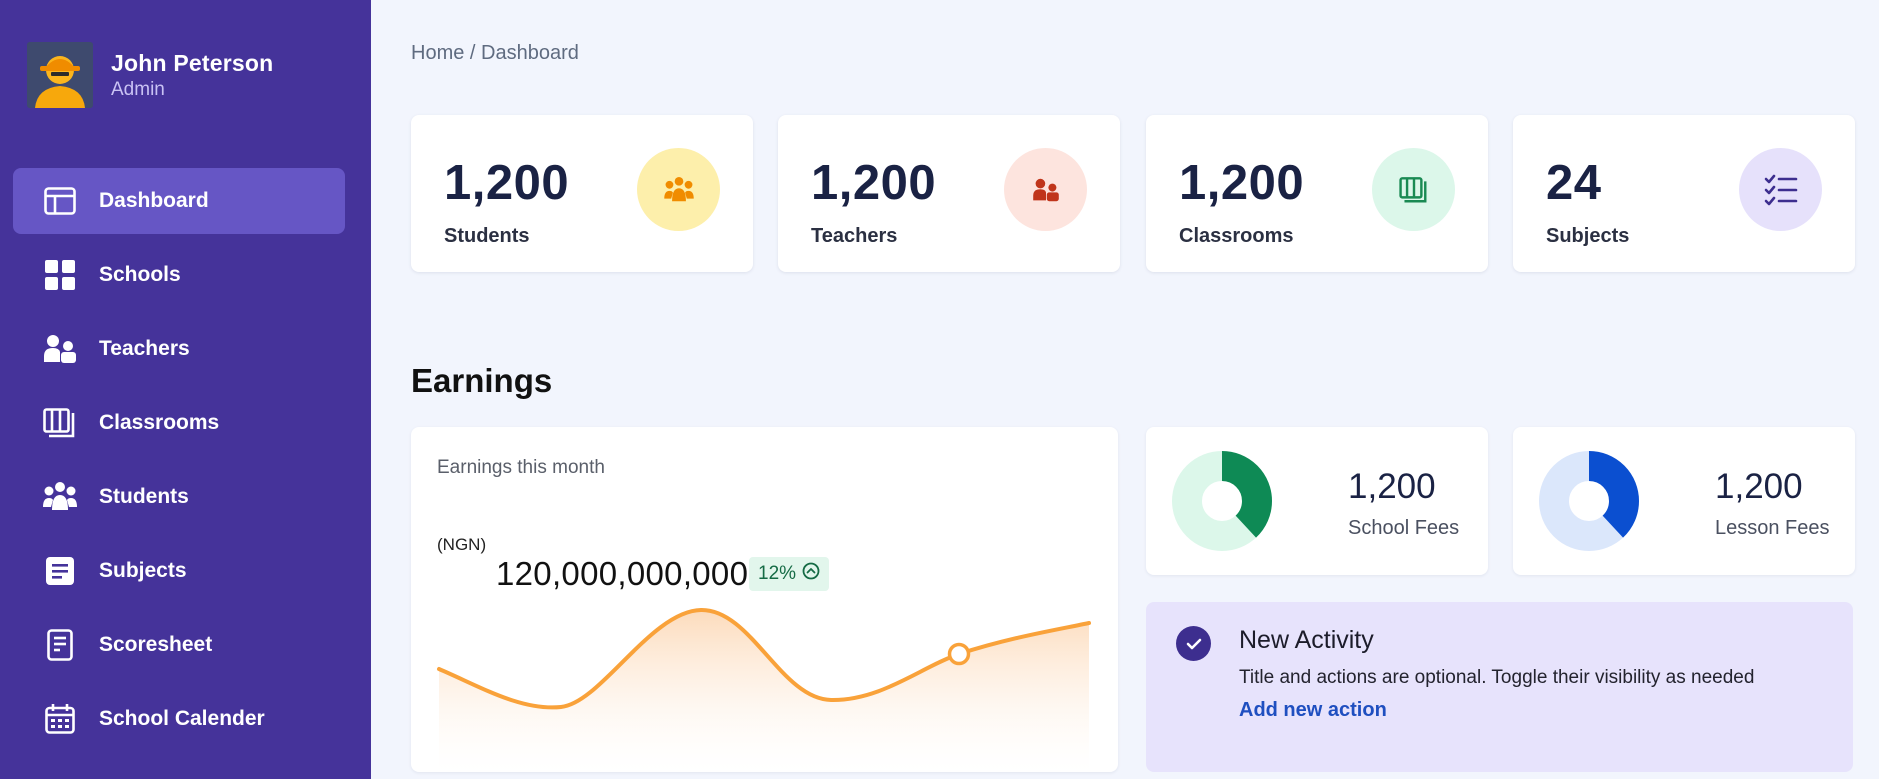  I want to click on earnings-currency: (NGN), so click(462, 544).